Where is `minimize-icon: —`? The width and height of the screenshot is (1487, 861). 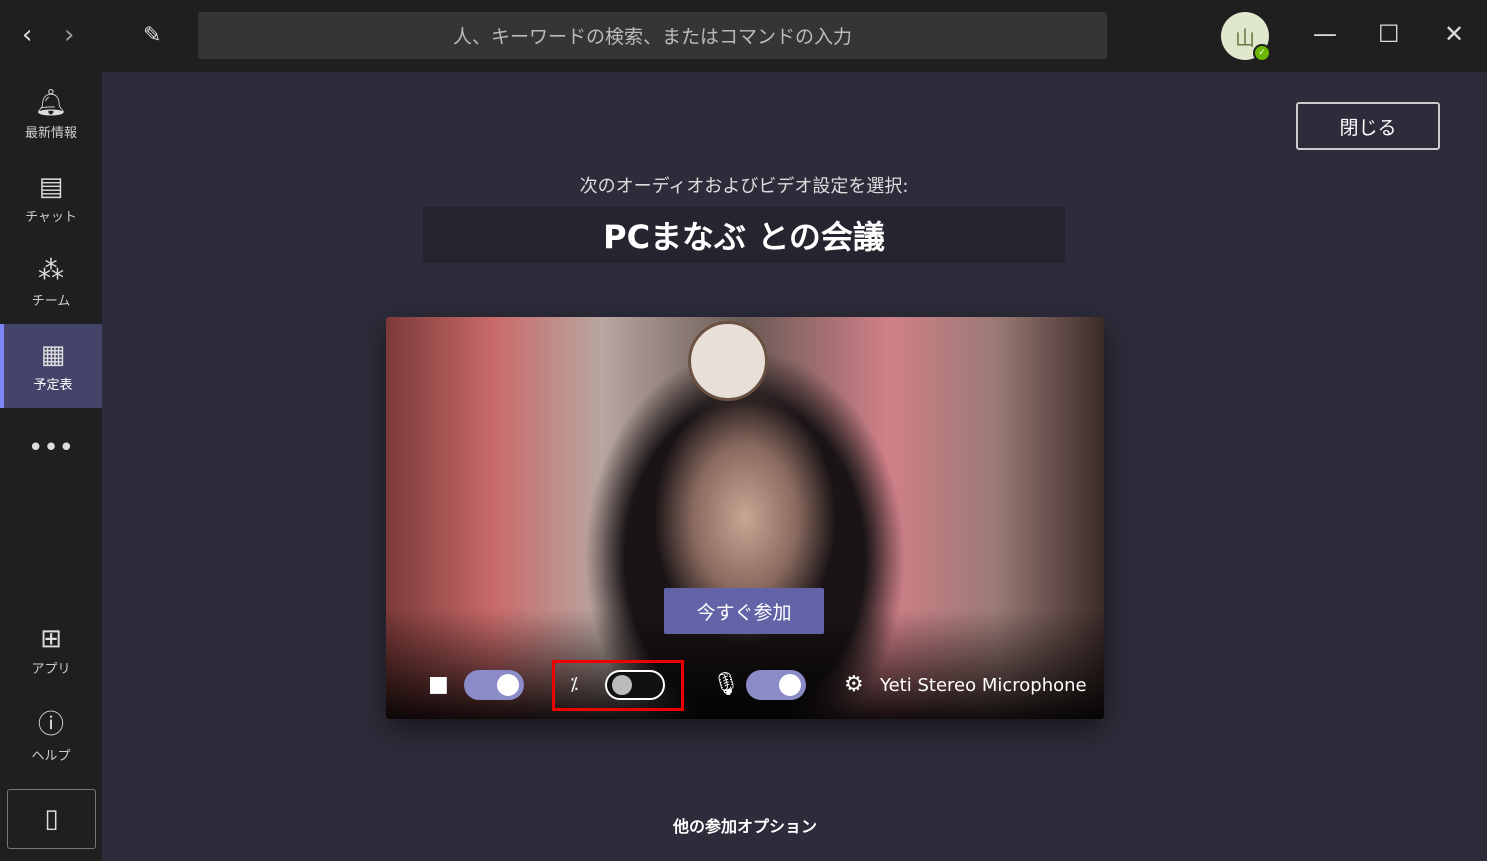
minimize-icon: — is located at coordinates (1325, 34).